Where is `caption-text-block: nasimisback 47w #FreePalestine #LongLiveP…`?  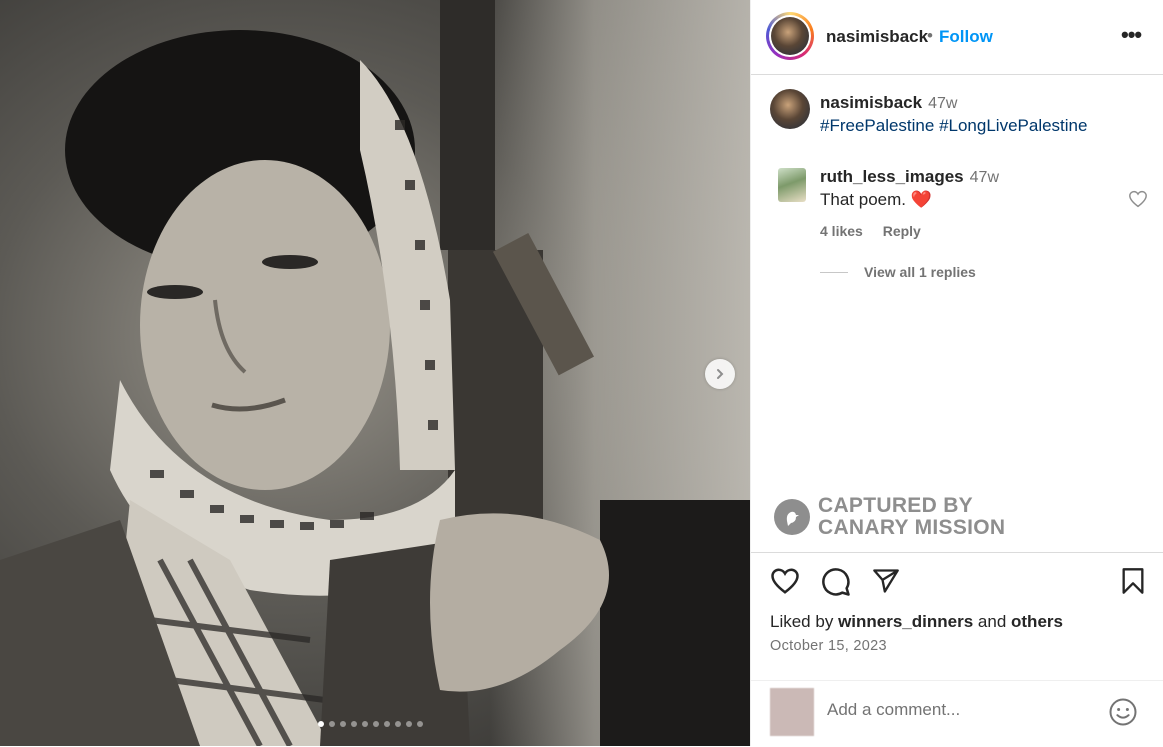
caption-text-block: nasimisback 47w #FreePalestine #LongLiveP… is located at coordinates (985, 114).